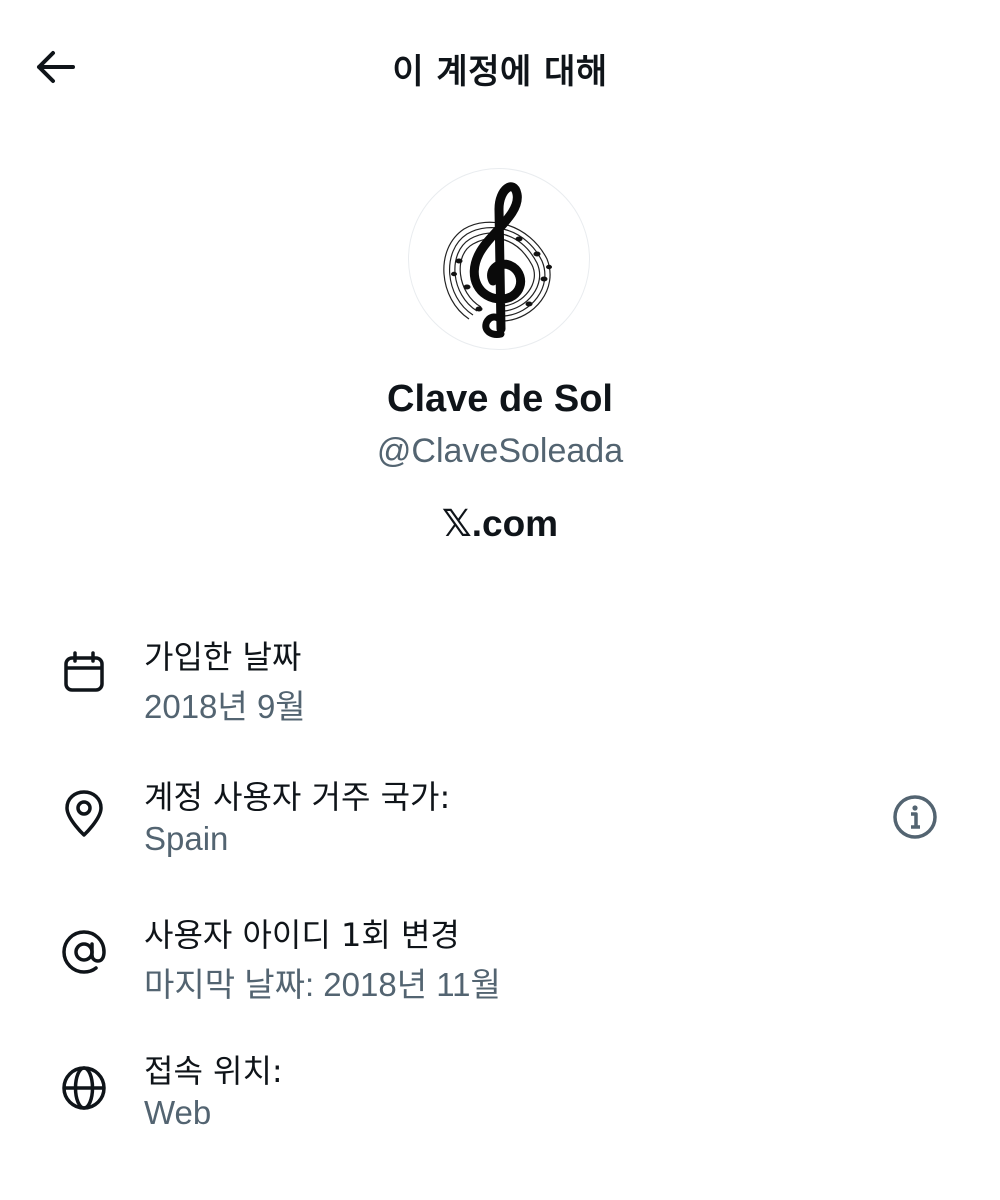  I want to click on country-item: 계정 사용자 거주 국가: Spain, so click(500, 832).